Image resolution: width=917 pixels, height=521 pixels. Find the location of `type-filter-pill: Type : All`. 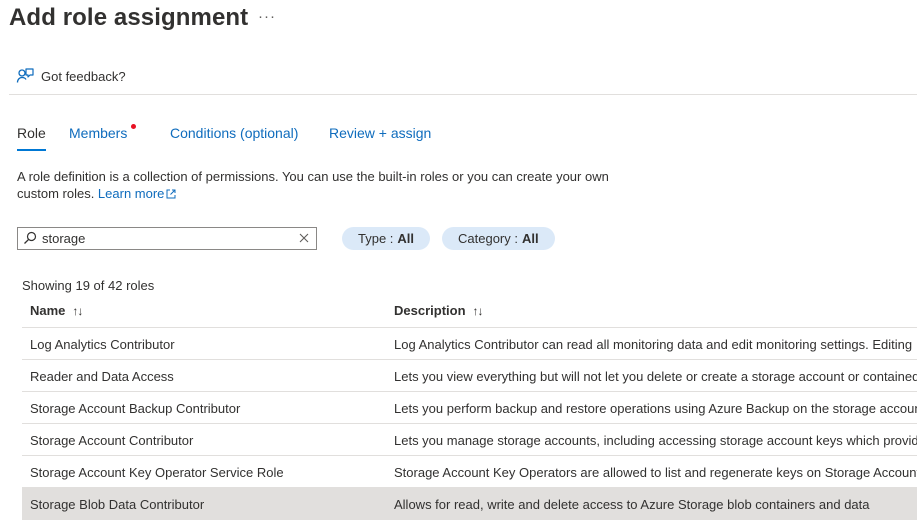

type-filter-pill: Type : All is located at coordinates (386, 238).